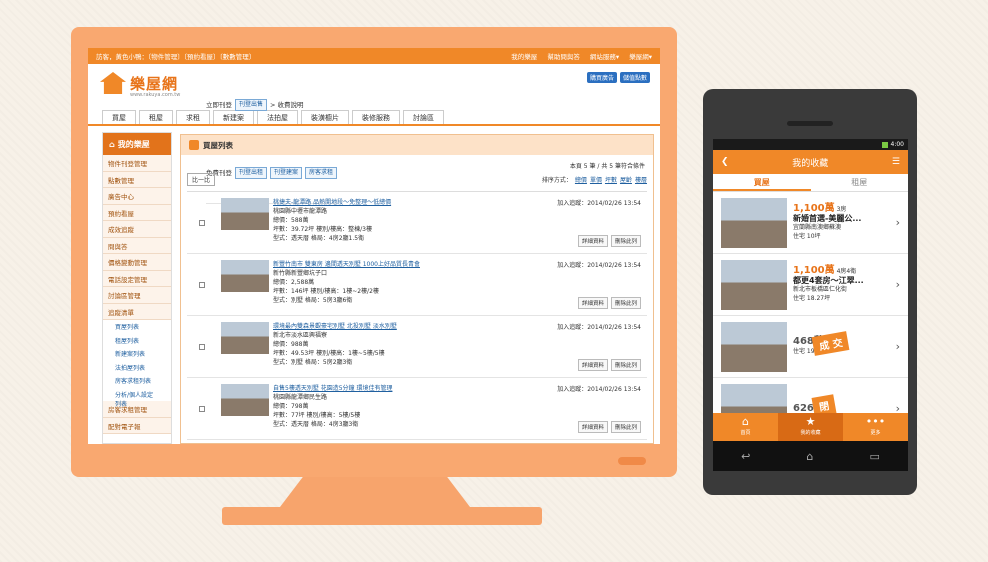  I want to click on back-softkey-icon: ↩, so click(745, 456).